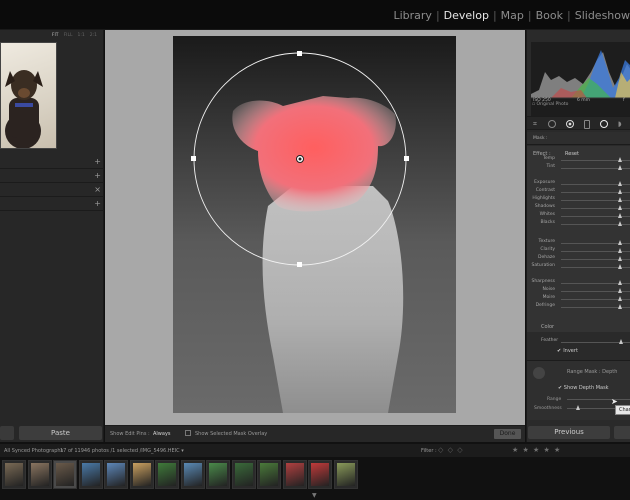 The height and width of the screenshot is (500, 630). What do you see at coordinates (578, 200) in the screenshot?
I see `slider-highlights: Highlights` at bounding box center [578, 200].